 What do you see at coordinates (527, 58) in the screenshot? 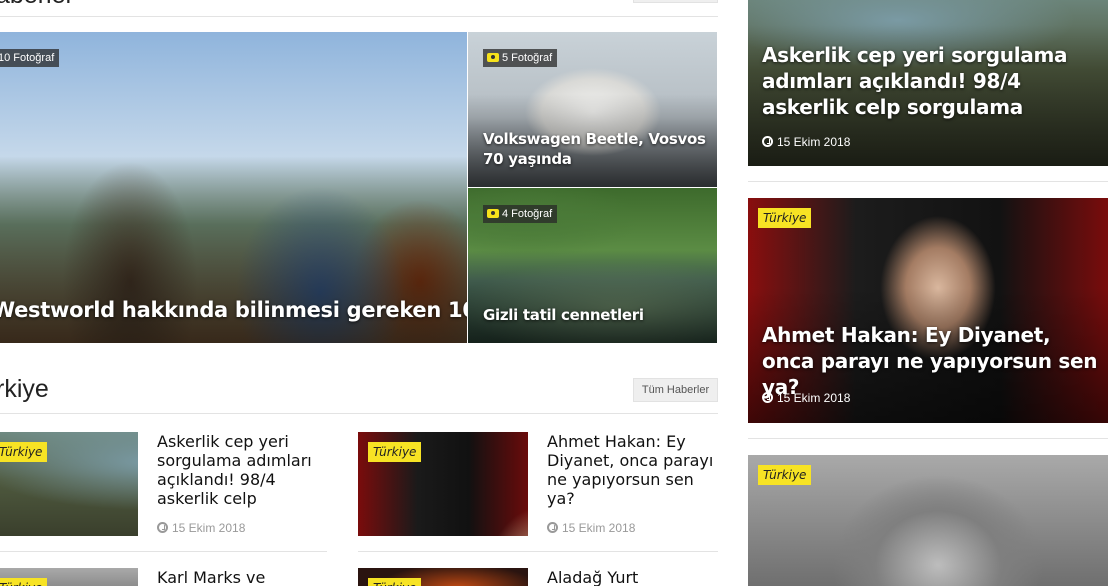
I see `photo-count-text: 5 Fotoğraf` at bounding box center [527, 58].